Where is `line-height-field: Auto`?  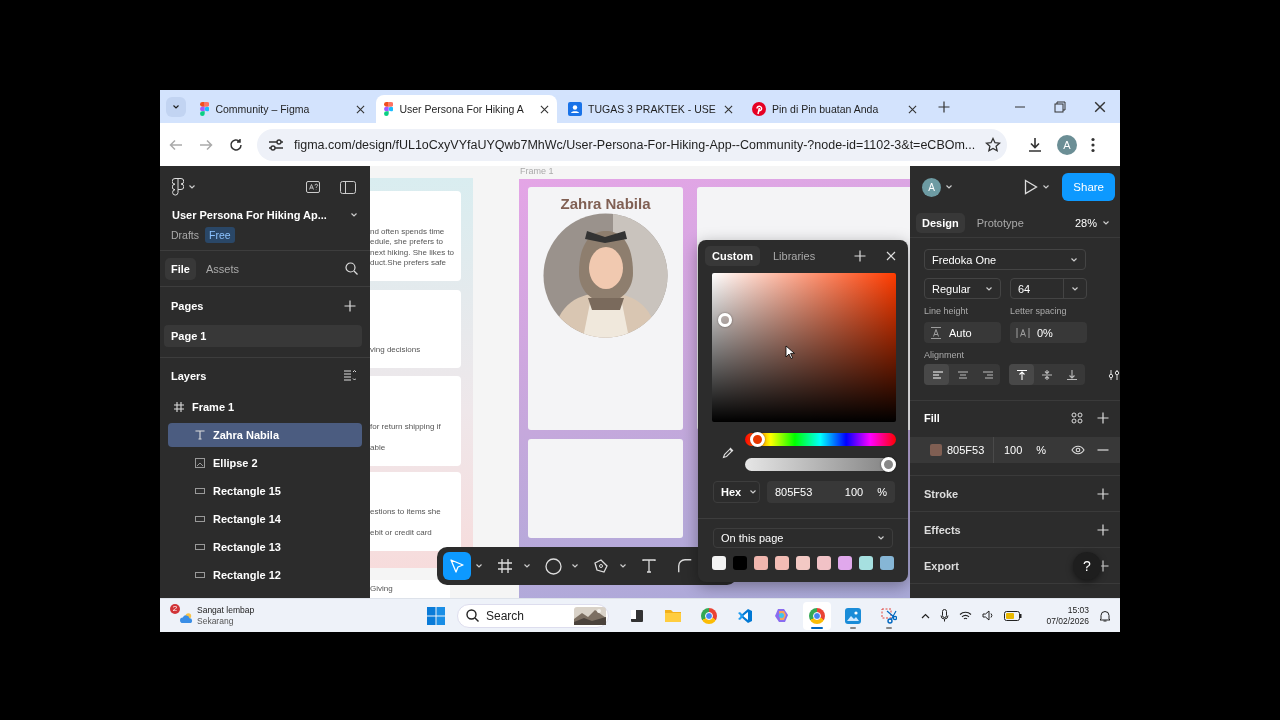 line-height-field: Auto is located at coordinates (962, 332).